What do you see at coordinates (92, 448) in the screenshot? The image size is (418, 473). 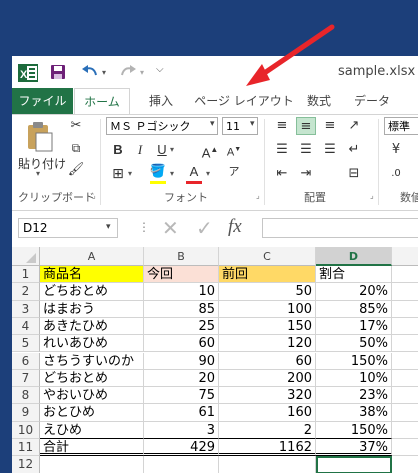 I see `cell-a-11: 合計` at bounding box center [92, 448].